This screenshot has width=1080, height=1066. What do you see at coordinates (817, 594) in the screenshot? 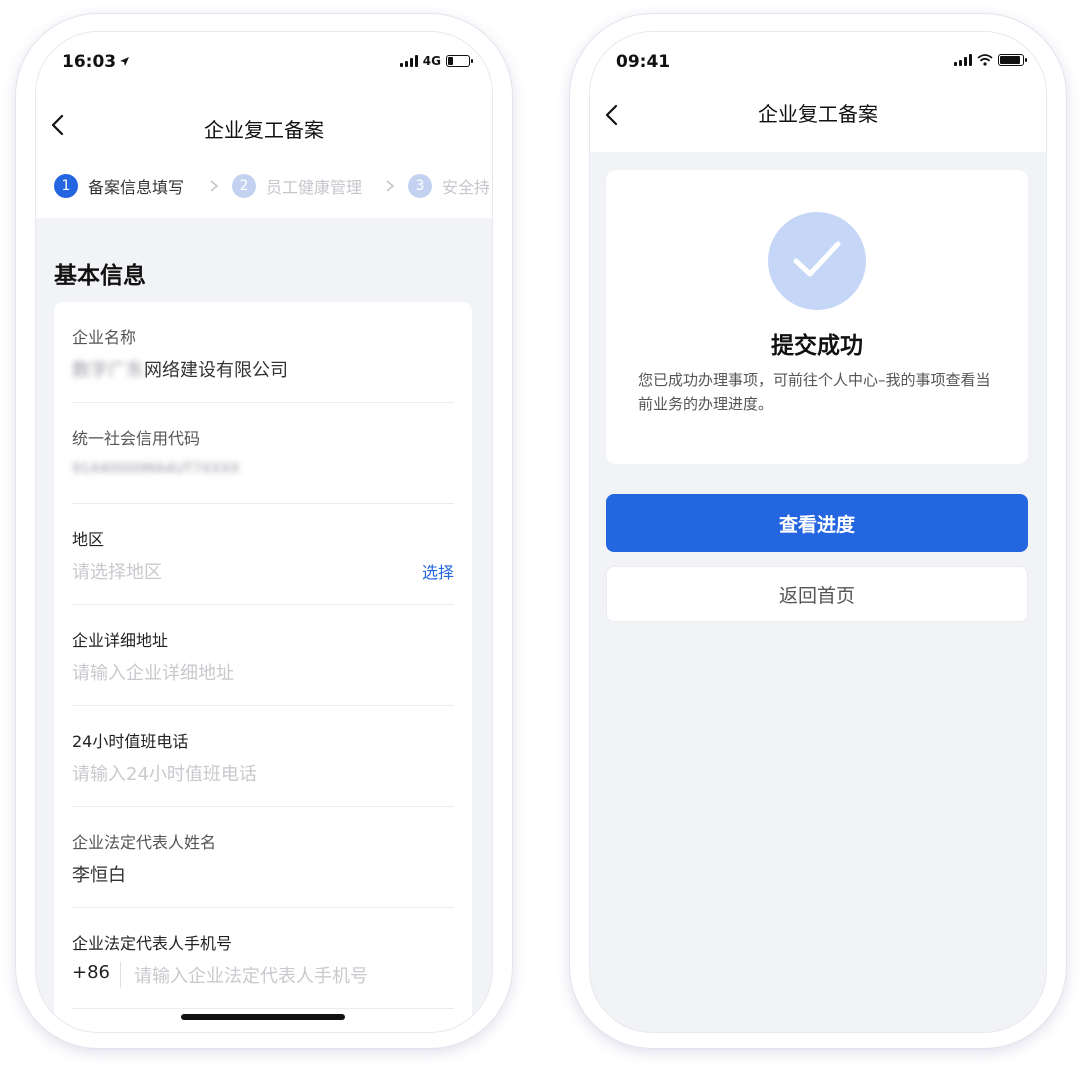
I see `back-home-button: 返回首页` at bounding box center [817, 594].